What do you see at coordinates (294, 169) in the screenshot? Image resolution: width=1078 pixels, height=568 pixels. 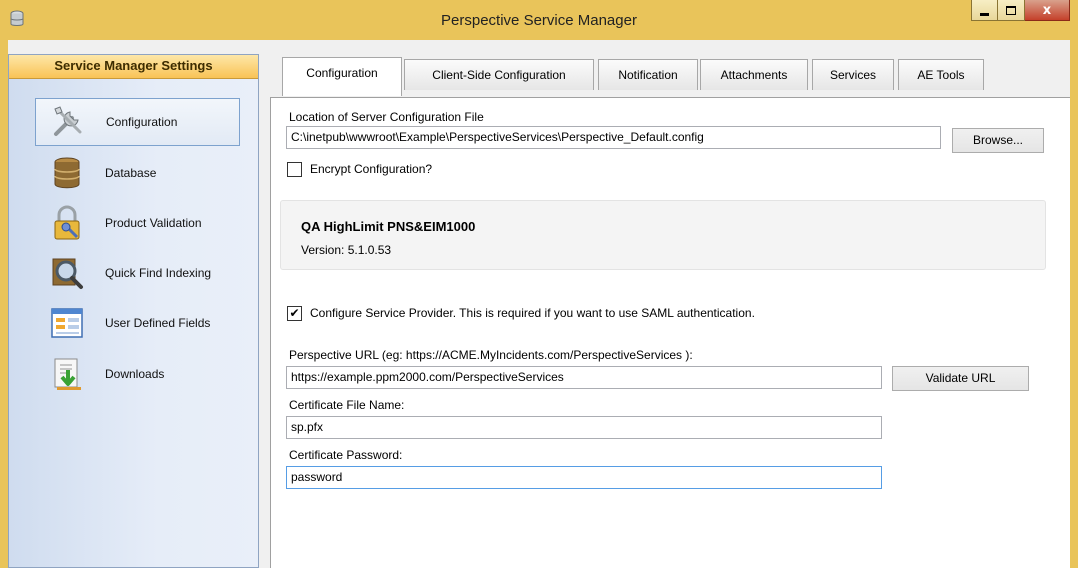 I see `encrypt-configuration-checkbox` at bounding box center [294, 169].